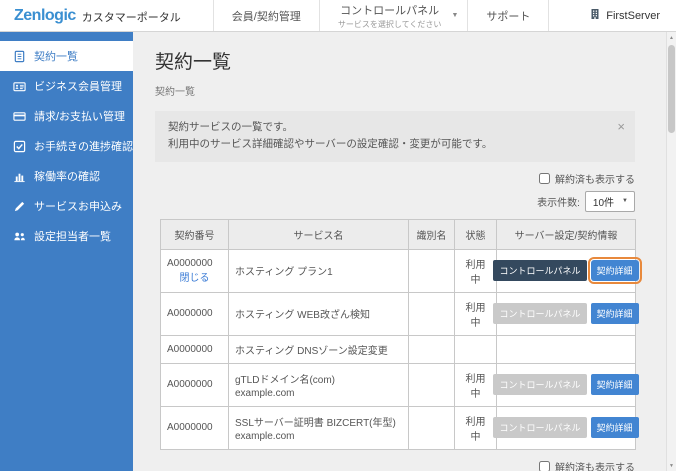  What do you see at coordinates (78, 87) in the screenshot?
I see `sidebar-item-label: ビジネス会員管理` at bounding box center [78, 87].